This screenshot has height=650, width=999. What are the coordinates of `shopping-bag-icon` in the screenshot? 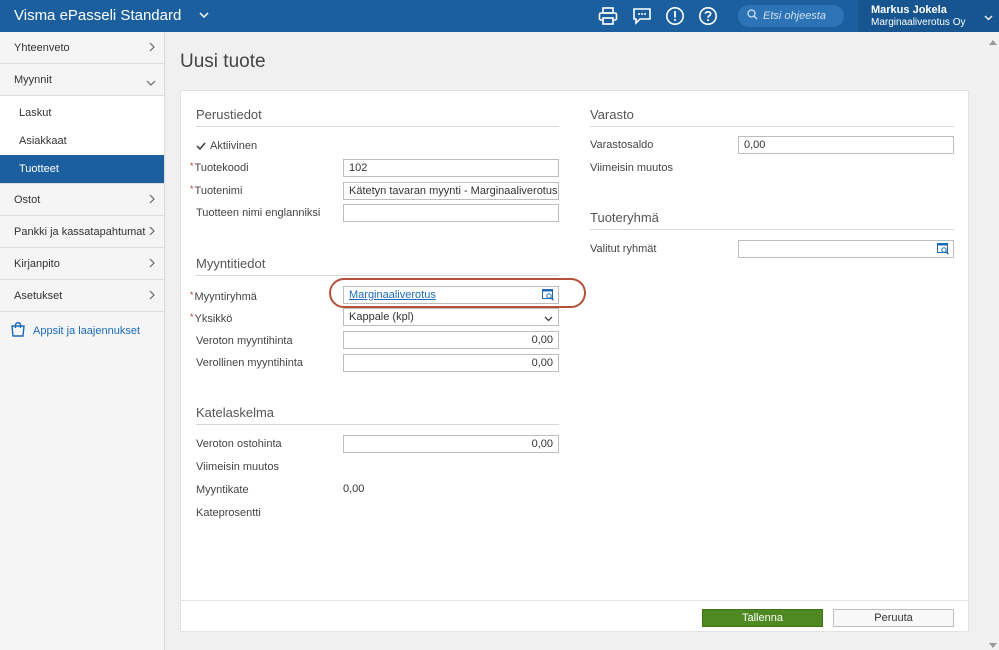 It's located at (18, 330).